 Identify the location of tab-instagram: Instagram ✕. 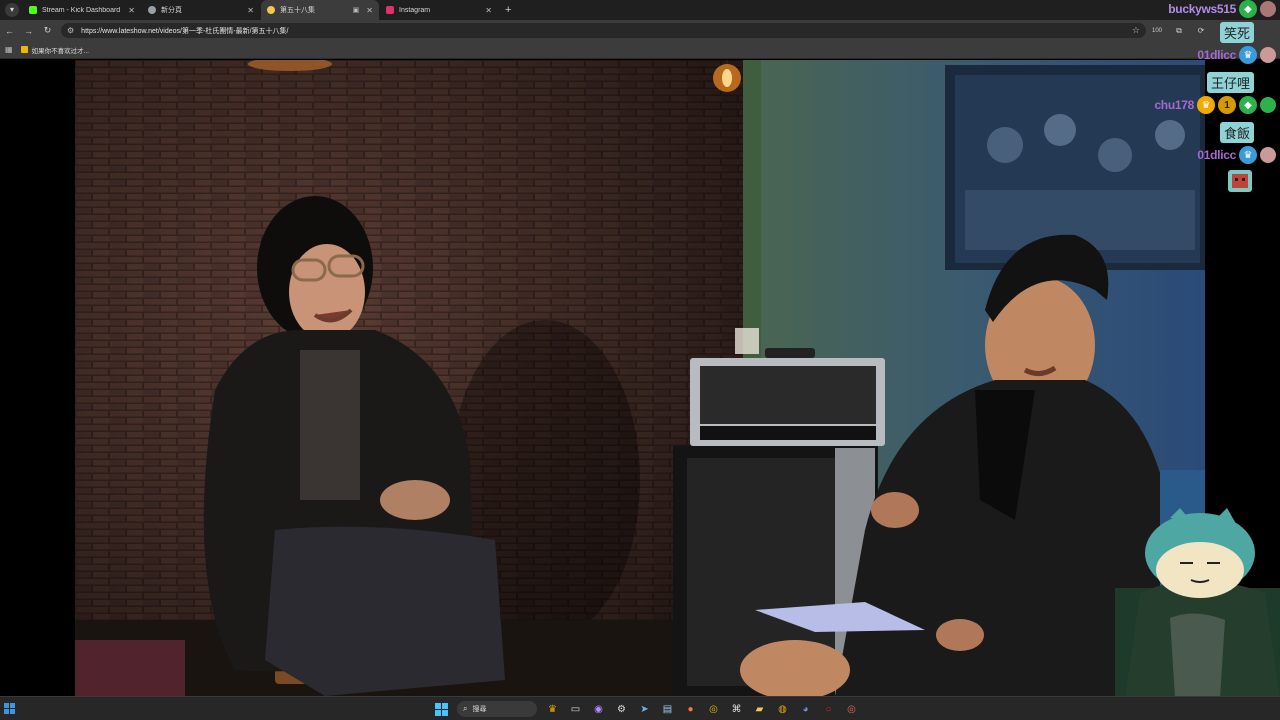
(439, 10).